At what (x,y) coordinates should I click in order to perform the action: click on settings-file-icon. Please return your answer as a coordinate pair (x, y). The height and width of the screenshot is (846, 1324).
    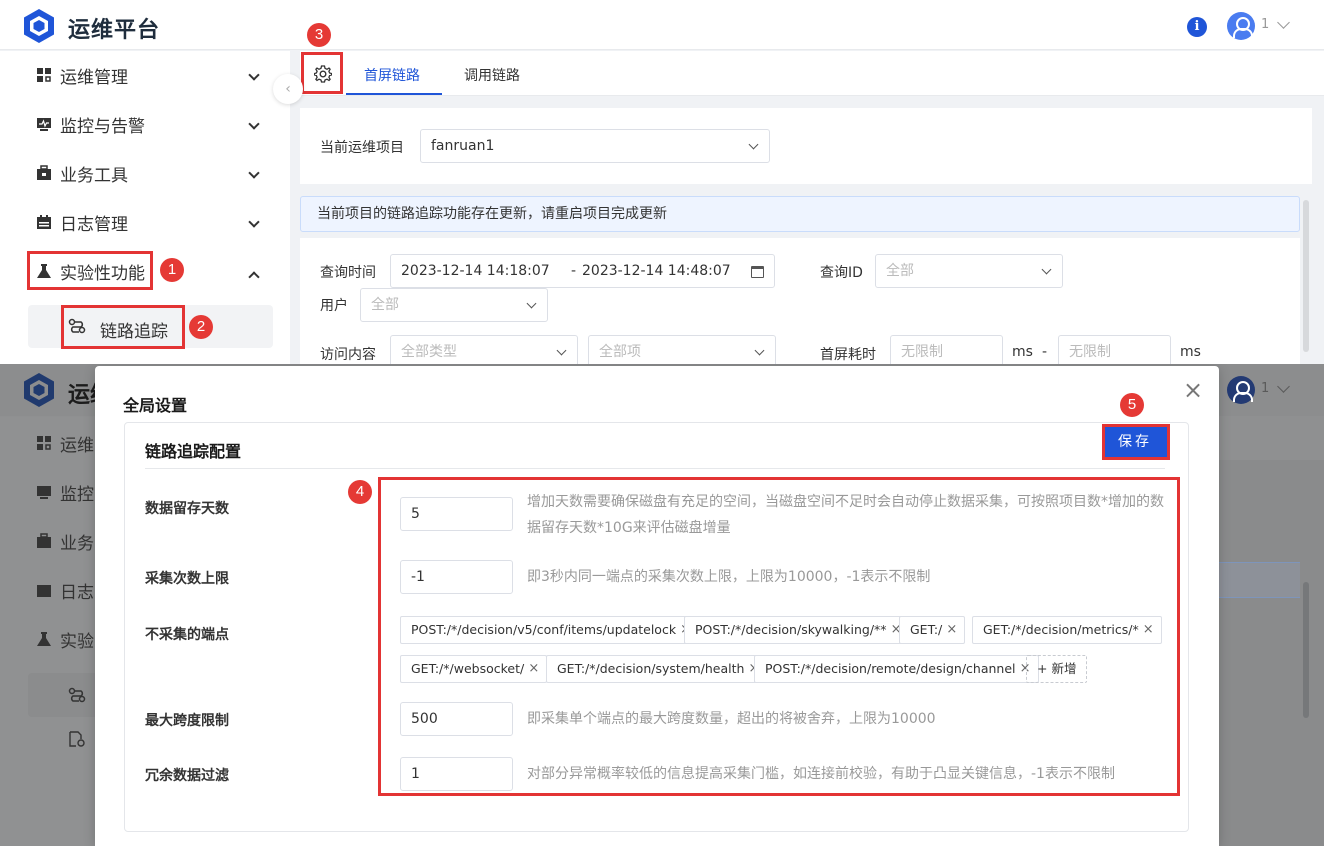
    Looking at the image, I should click on (77, 741).